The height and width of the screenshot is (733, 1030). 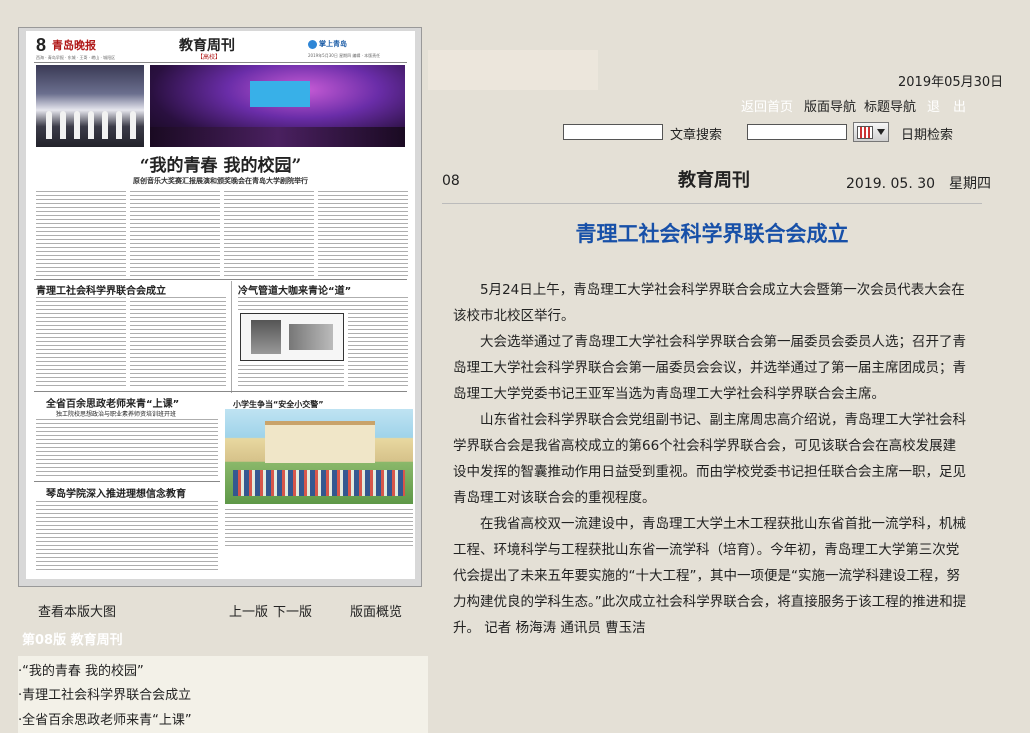 What do you see at coordinates (81, 669) in the screenshot?
I see `article-list-item: ·“我的青春 我的校园”` at bounding box center [81, 669].